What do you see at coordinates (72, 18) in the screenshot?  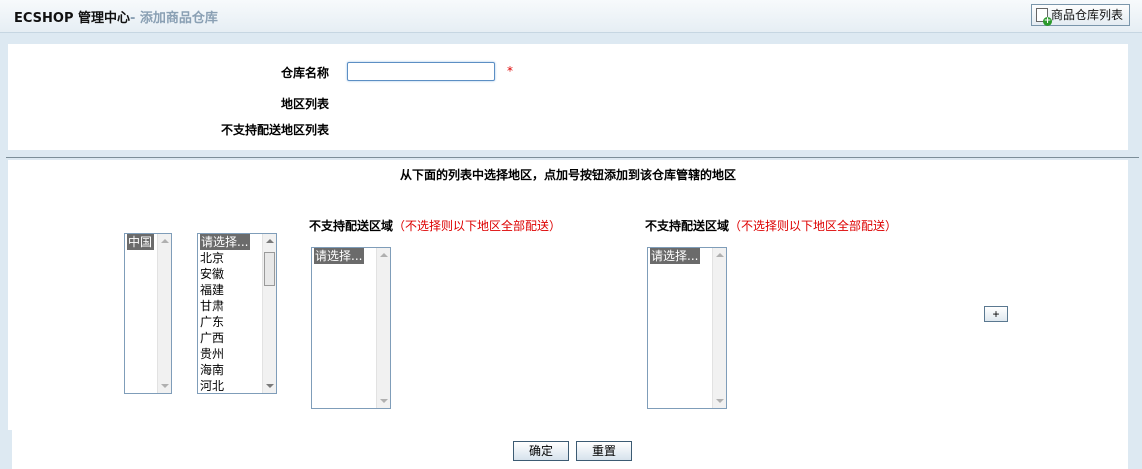 I see `brand-text: ECSHOP 管理中心` at bounding box center [72, 18].